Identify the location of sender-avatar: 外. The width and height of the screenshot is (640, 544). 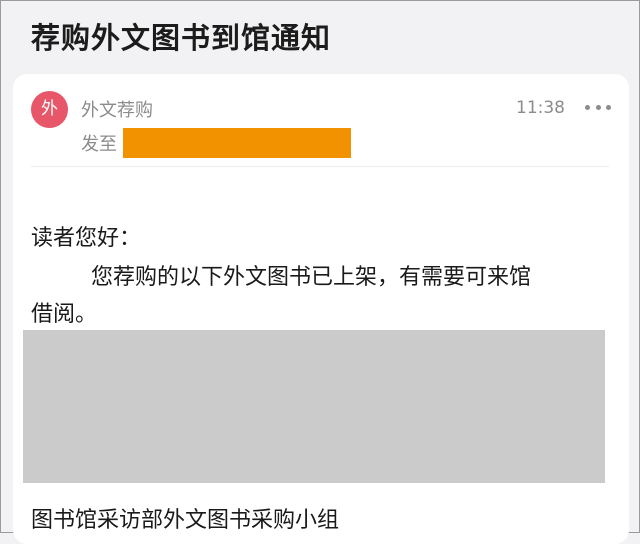
(49, 109).